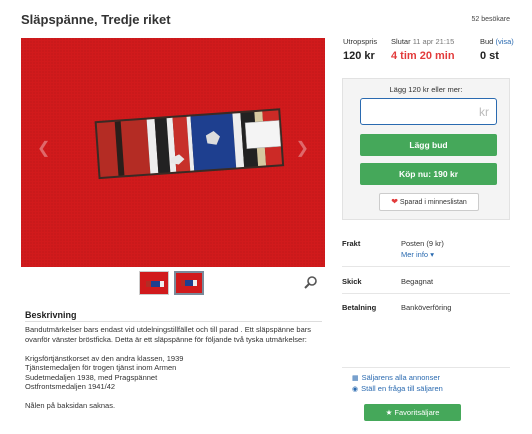  What do you see at coordinates (504, 41) in the screenshot?
I see `show-bids-link: (visa)` at bounding box center [504, 41].